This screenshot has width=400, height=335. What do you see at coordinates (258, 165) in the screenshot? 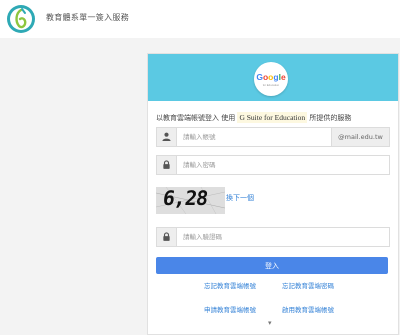
I see `password-input` at bounding box center [258, 165].